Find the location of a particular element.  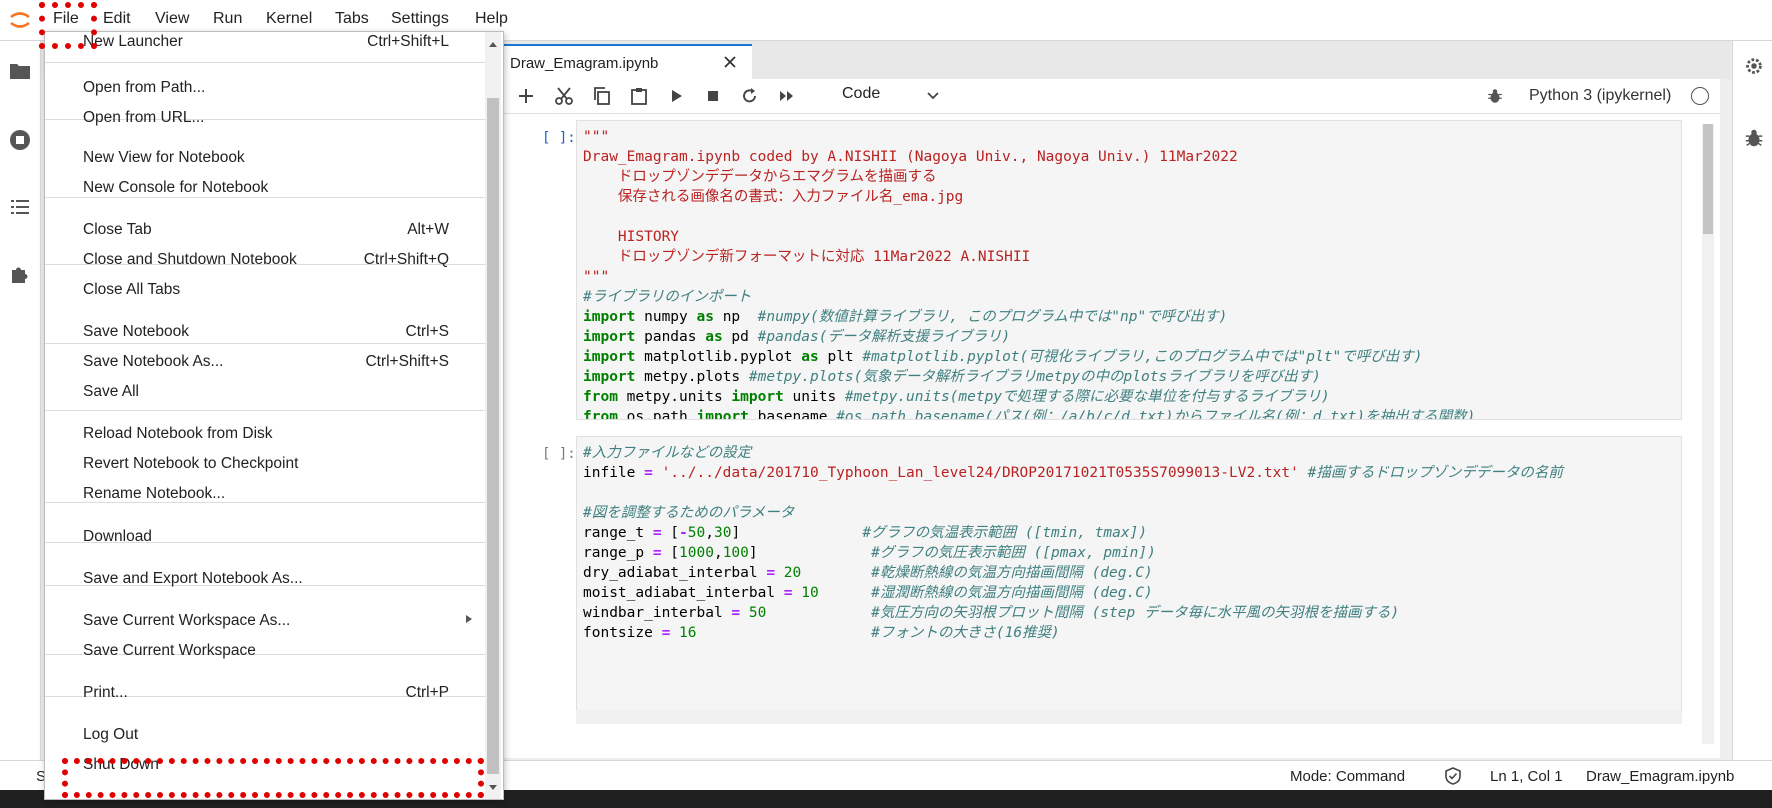

code-token: 30 is located at coordinates (722, 533).